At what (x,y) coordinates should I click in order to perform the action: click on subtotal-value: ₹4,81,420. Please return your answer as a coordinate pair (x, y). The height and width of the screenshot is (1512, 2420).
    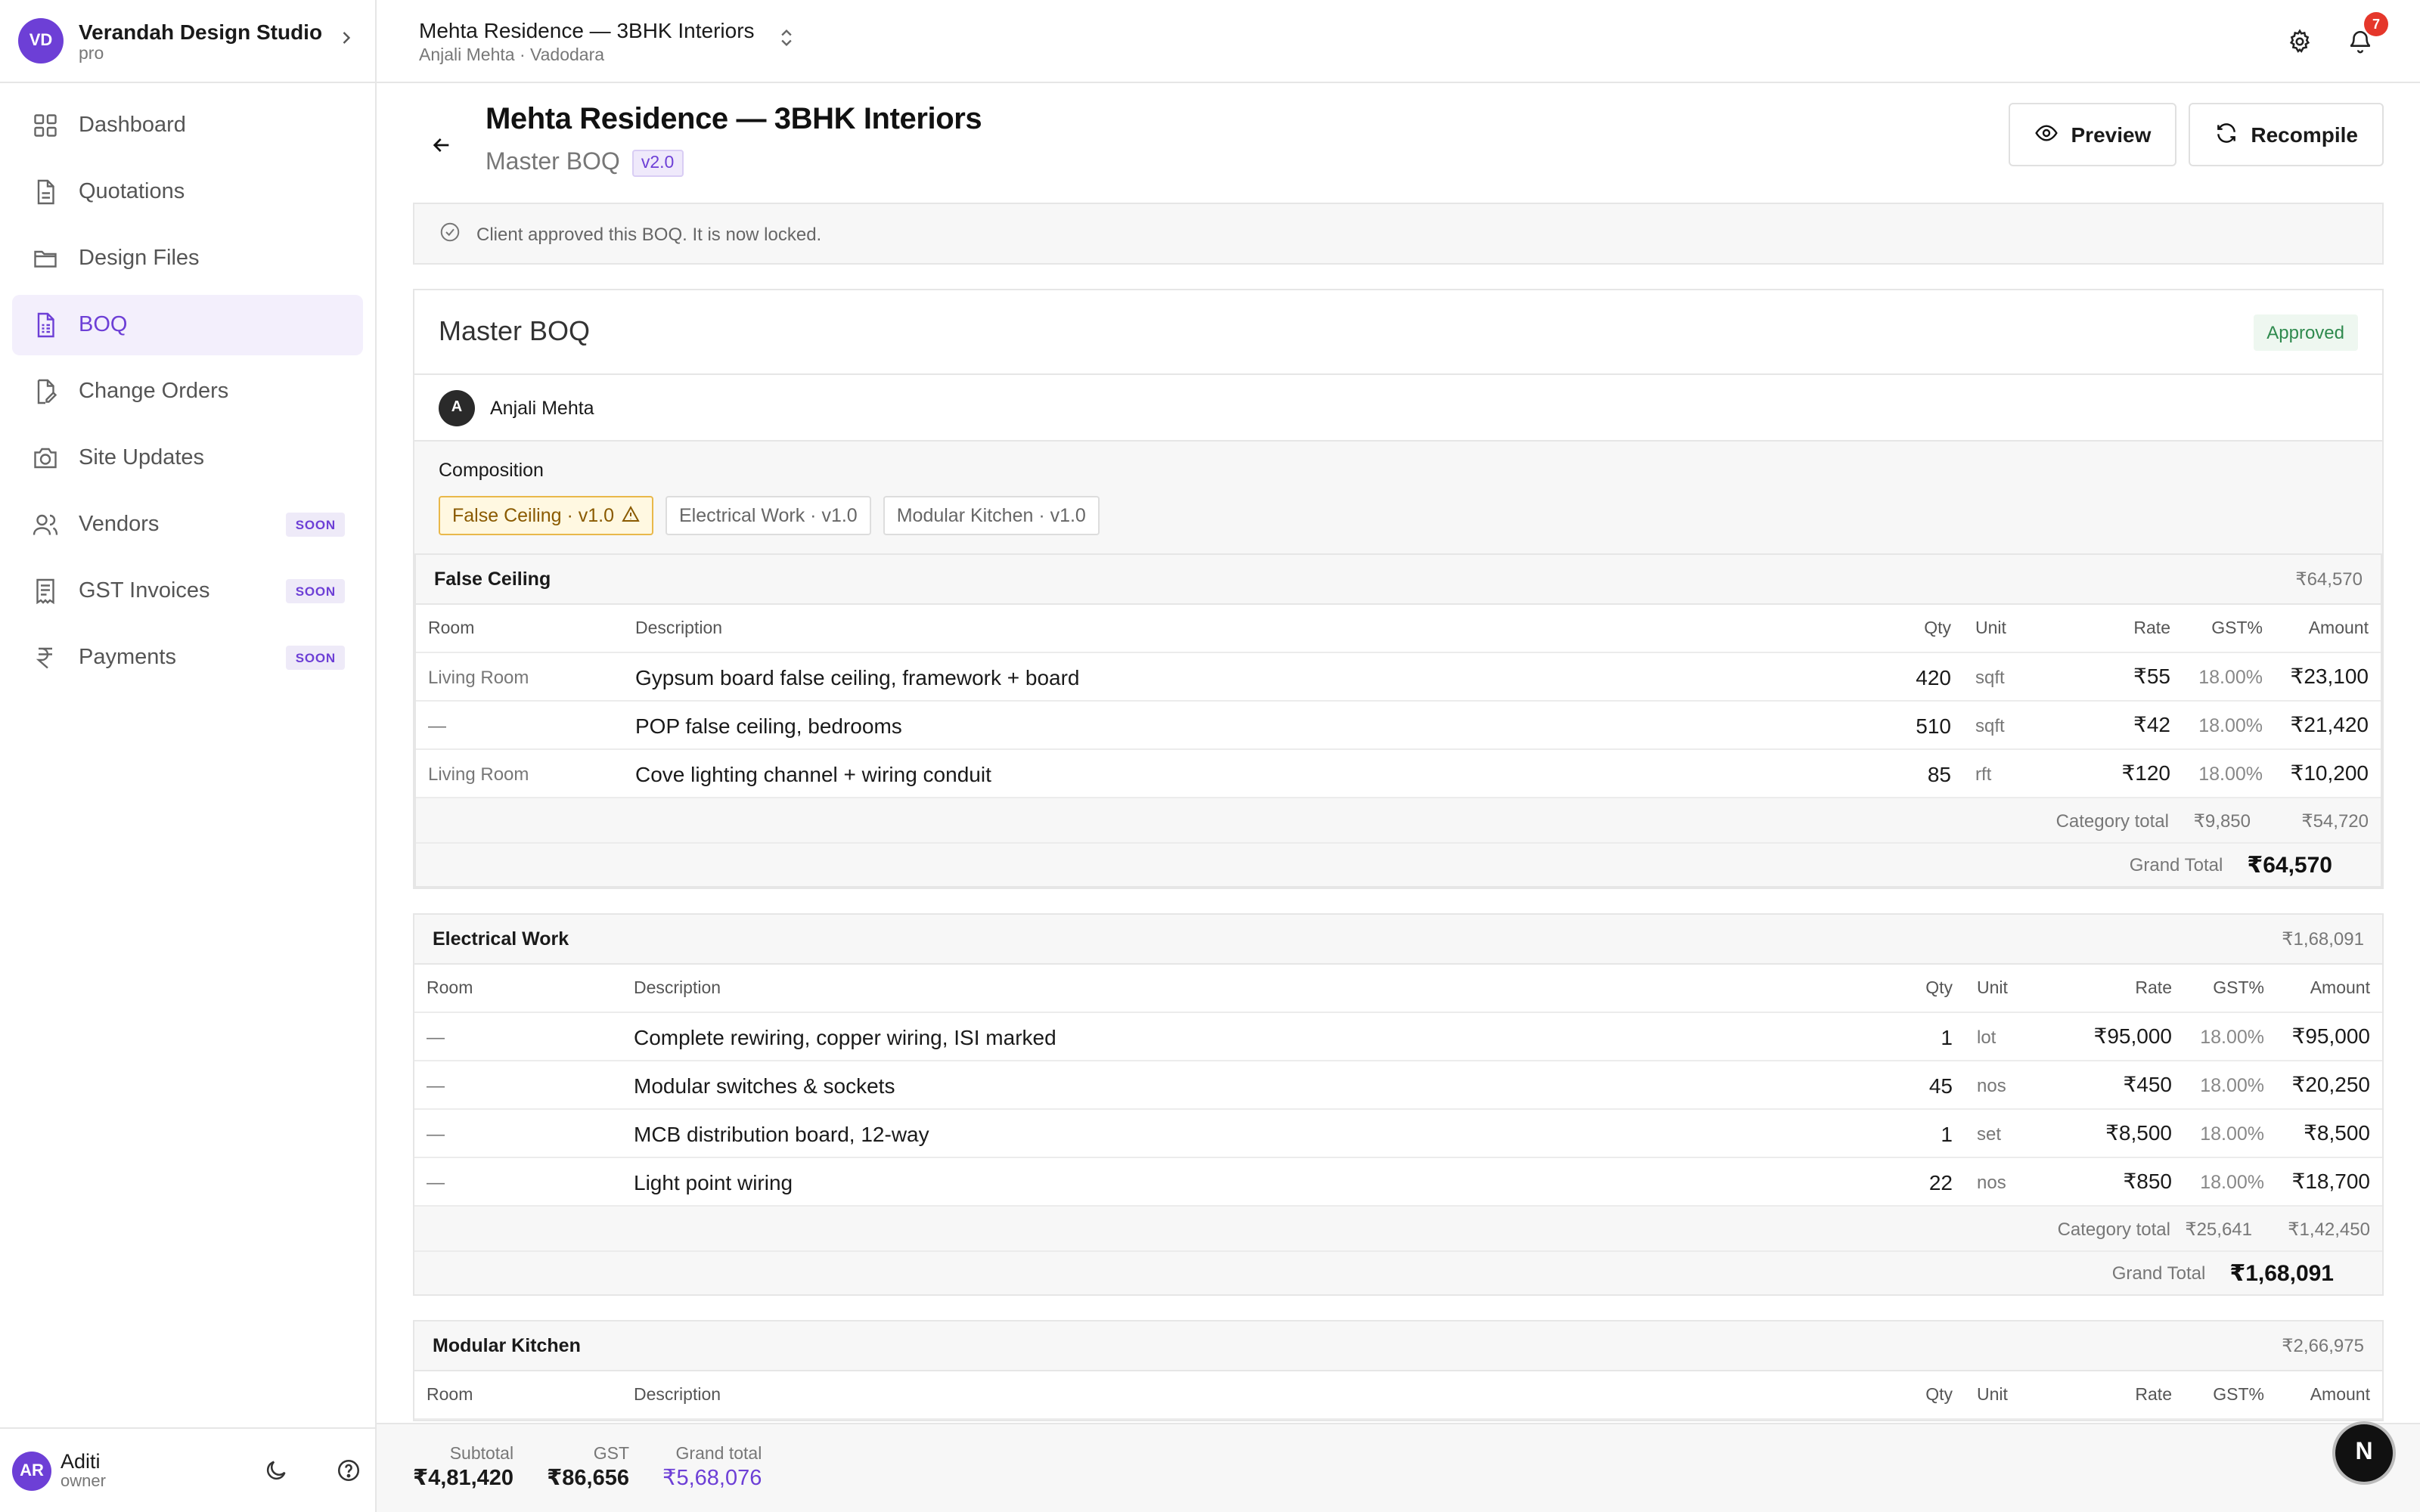
    Looking at the image, I should click on (463, 1479).